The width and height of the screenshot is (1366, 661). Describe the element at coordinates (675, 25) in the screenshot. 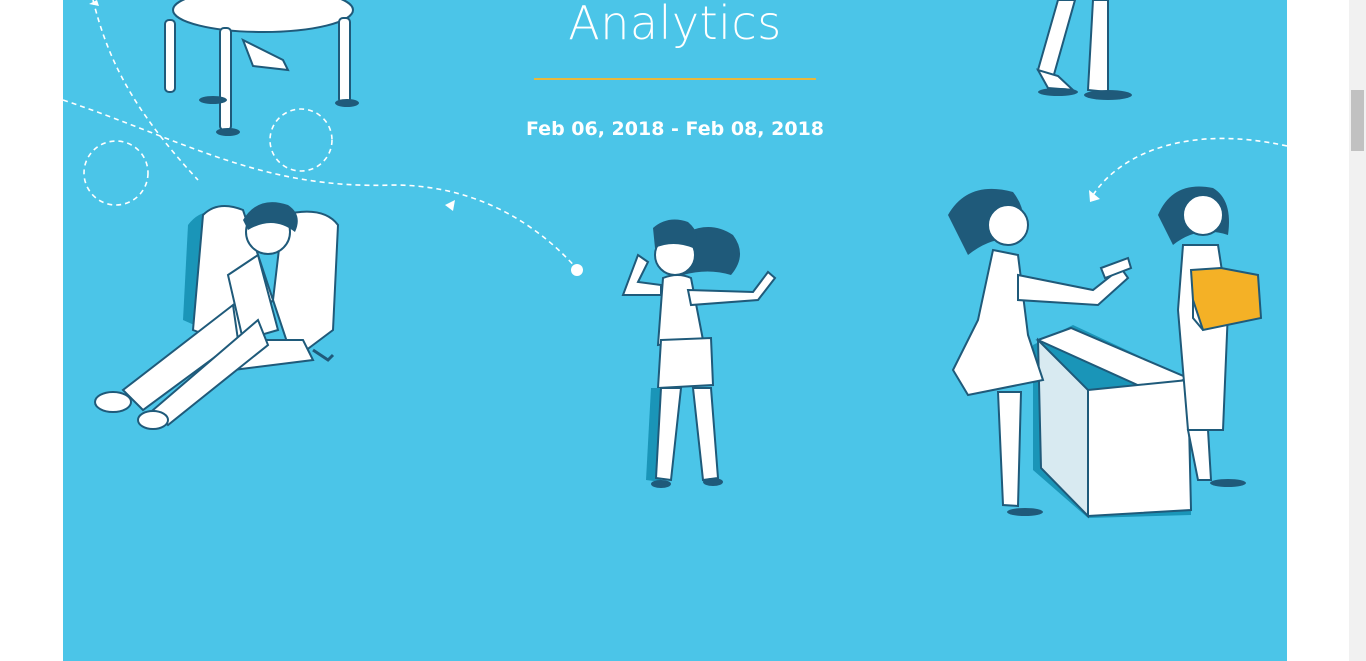

I see `page-title: Analytics` at that location.